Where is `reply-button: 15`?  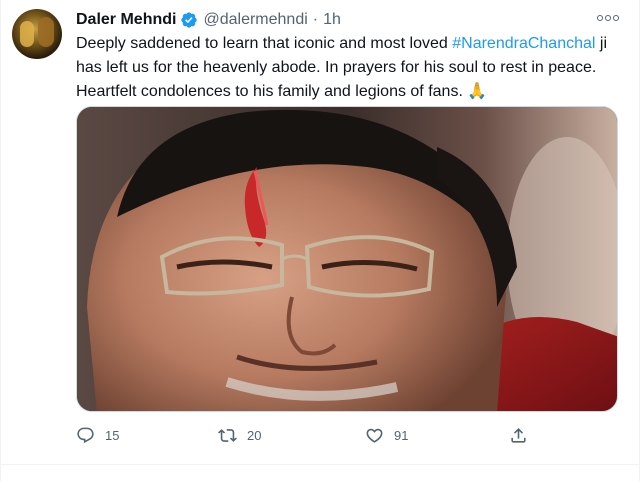
reply-button: 15 is located at coordinates (97, 435).